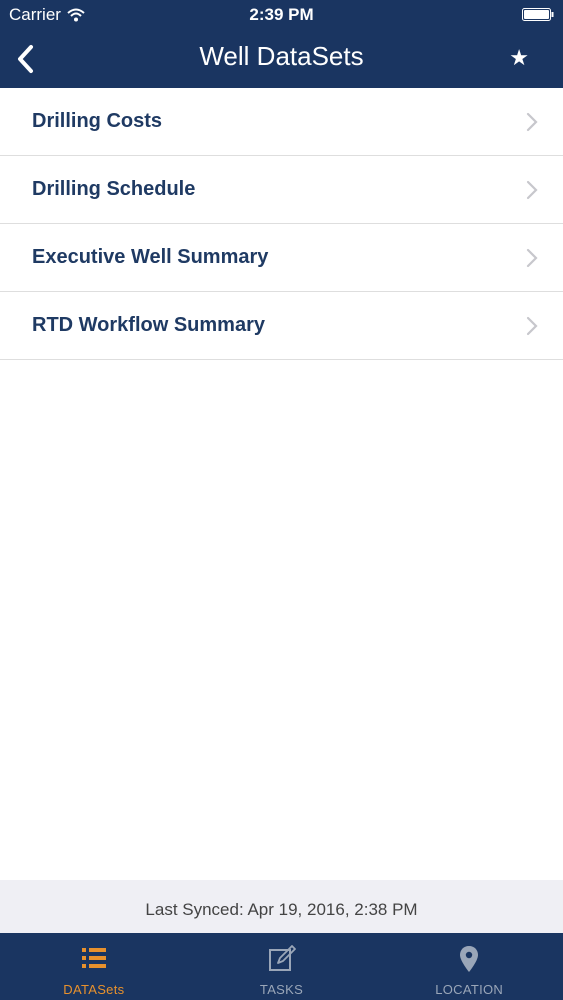 The height and width of the screenshot is (1000, 563). I want to click on last-synced-text: Last Synced: Apr 19, 2016, 2:38 PM, so click(281, 909).